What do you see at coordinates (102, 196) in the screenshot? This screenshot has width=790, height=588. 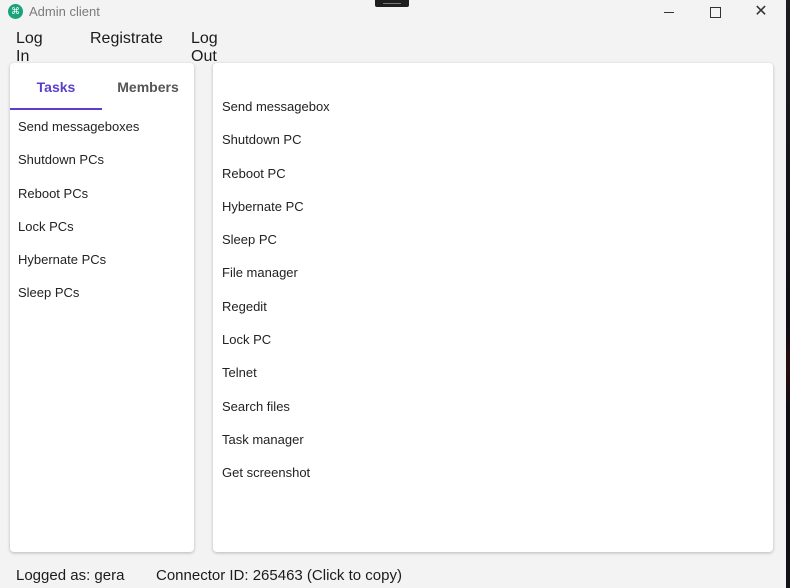 I see `task-item-reboot-pcs: Reboot PCs` at bounding box center [102, 196].